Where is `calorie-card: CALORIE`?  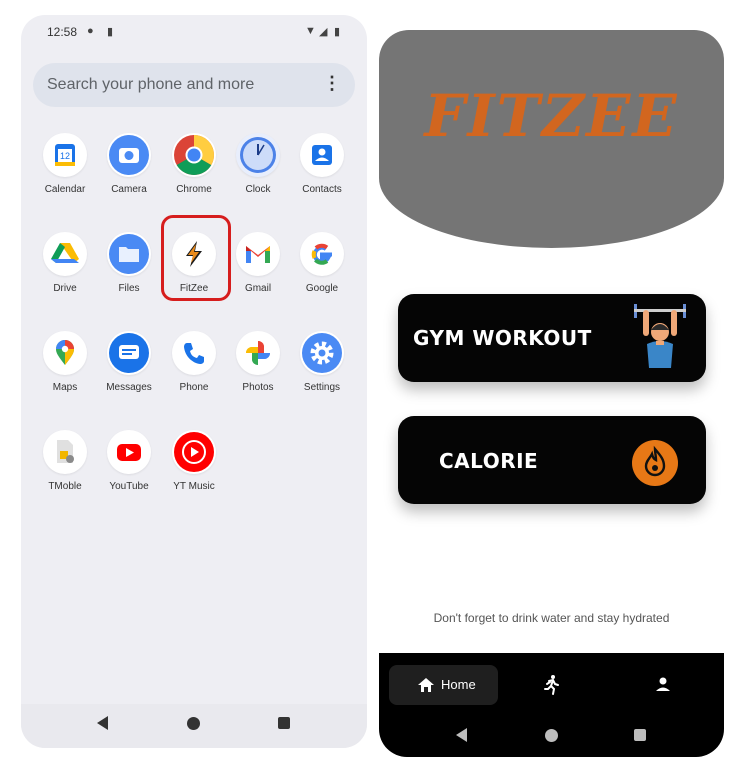 calorie-card: CALORIE is located at coordinates (552, 460).